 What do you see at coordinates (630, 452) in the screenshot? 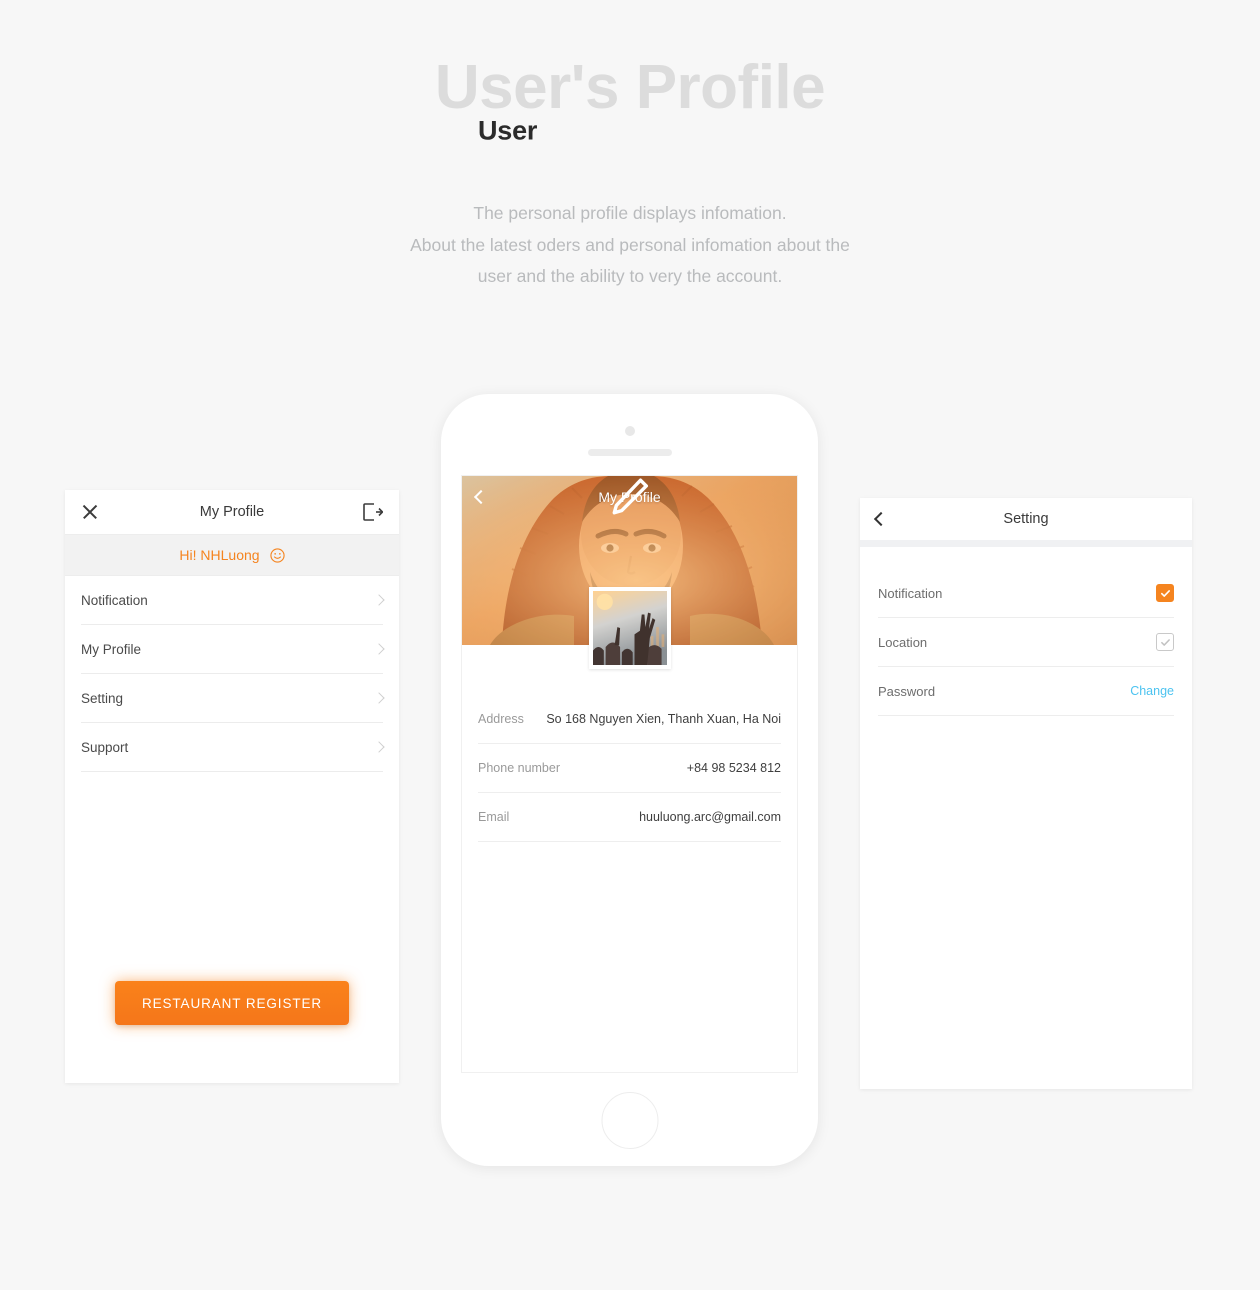
I see `phone-speaker-slot` at bounding box center [630, 452].